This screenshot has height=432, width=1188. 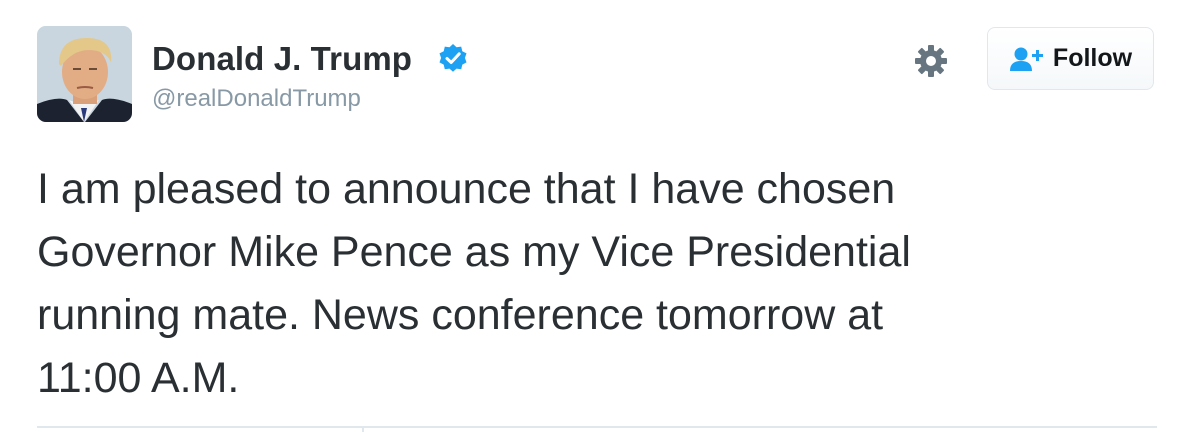 I want to click on divider-tick, so click(x=363, y=430).